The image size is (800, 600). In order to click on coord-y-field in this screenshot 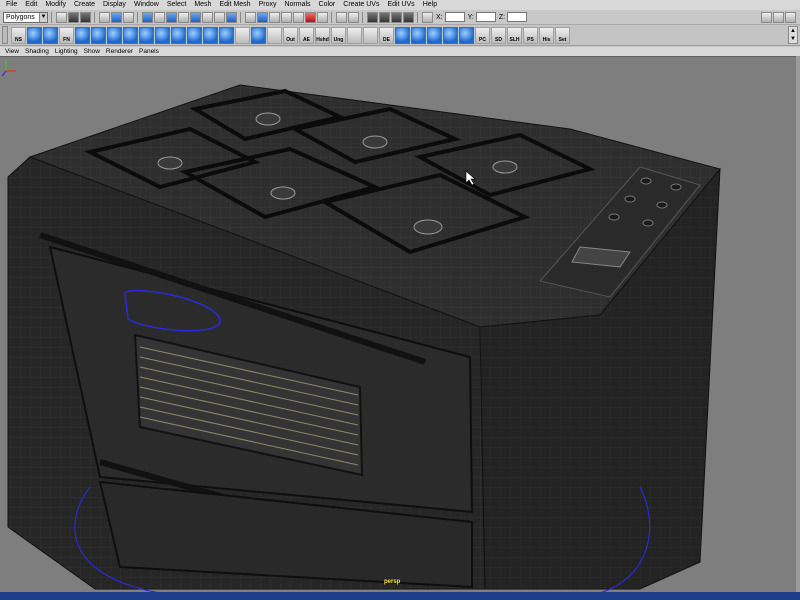, I will do `click(485, 17)`.